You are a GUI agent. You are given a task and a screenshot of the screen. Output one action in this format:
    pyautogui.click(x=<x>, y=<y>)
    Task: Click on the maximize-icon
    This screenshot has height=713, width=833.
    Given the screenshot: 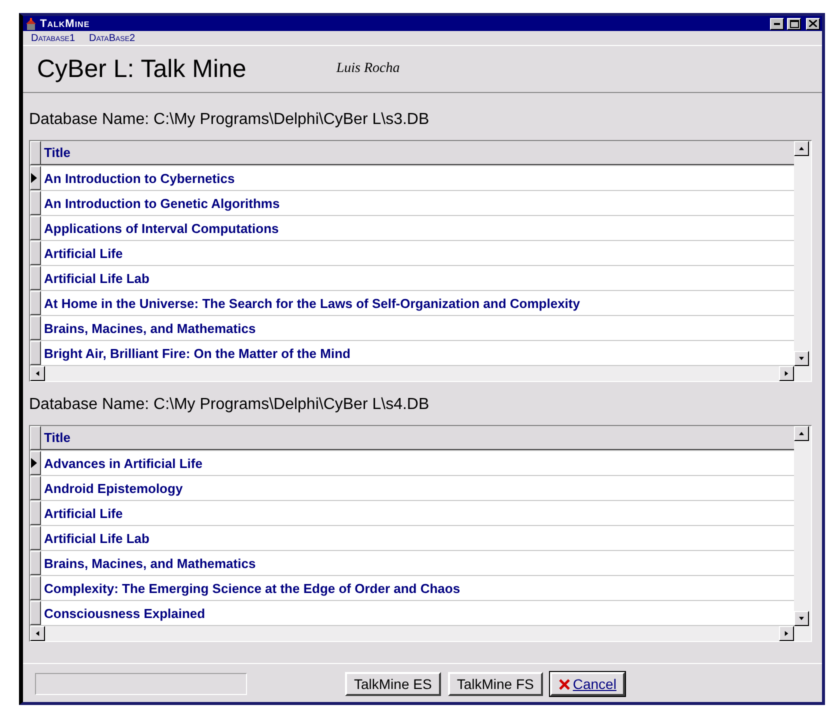 What is the action you would take?
    pyautogui.click(x=794, y=24)
    